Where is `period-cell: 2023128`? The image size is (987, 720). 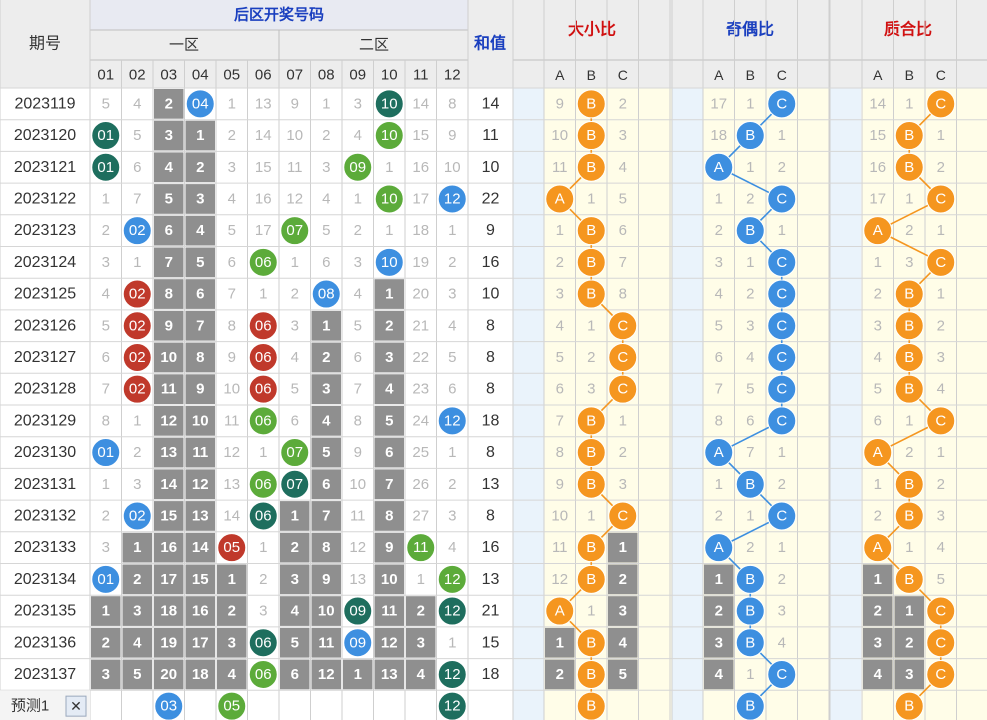 period-cell: 2023128 is located at coordinates (45, 389).